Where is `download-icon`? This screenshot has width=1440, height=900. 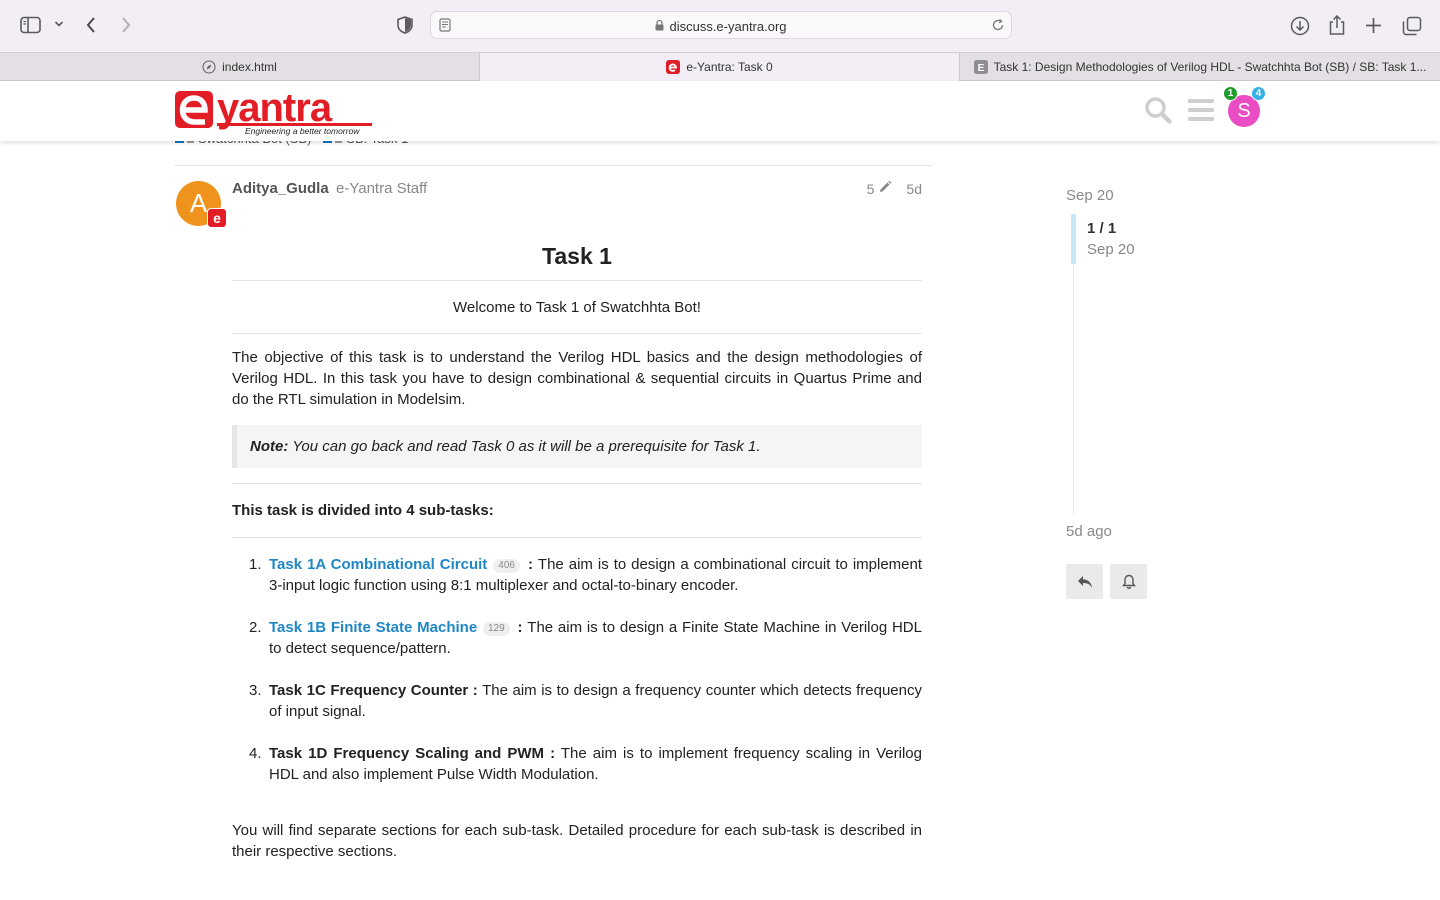 download-icon is located at coordinates (1300, 26).